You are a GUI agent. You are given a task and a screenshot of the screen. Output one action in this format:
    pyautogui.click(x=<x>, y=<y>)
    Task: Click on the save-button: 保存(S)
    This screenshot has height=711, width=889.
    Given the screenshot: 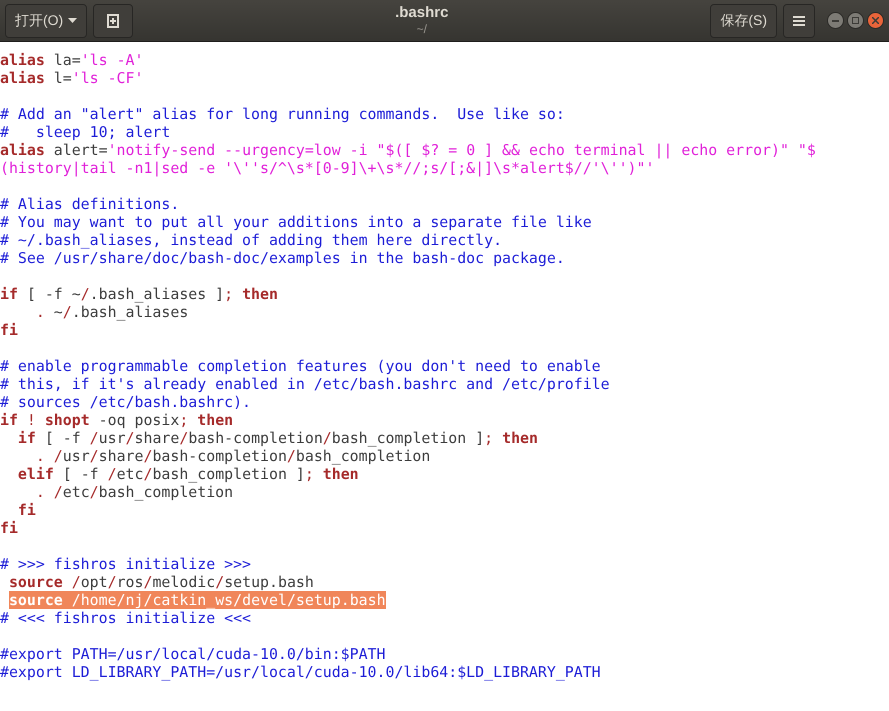 What is the action you would take?
    pyautogui.click(x=743, y=21)
    